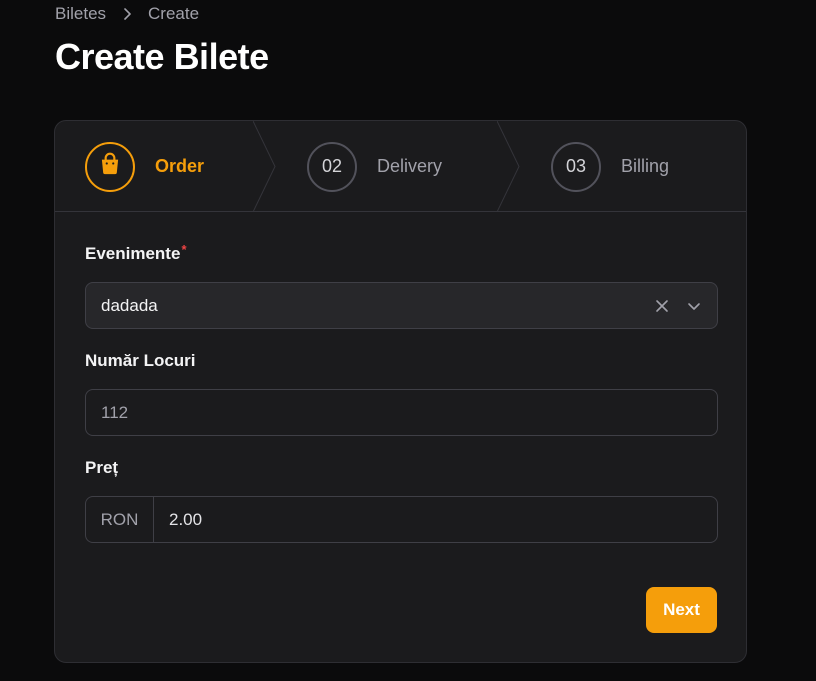  Describe the element at coordinates (610, 166) in the screenshot. I see `step-billing: 03 Billing` at that location.